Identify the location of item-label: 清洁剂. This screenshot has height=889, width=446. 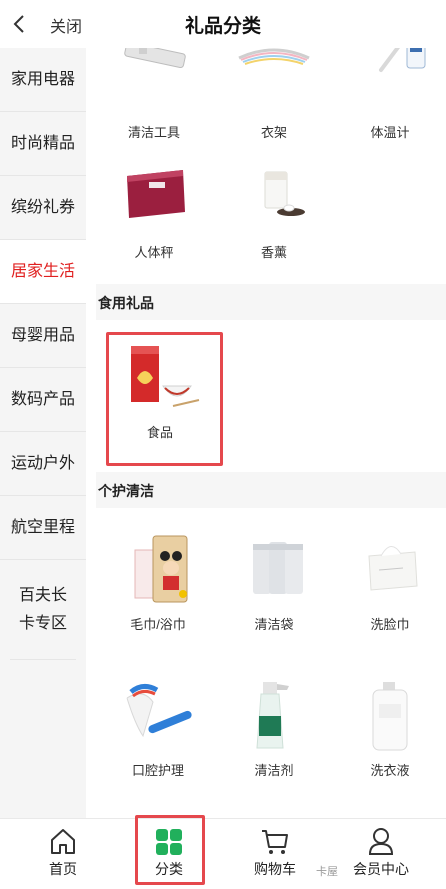
(274, 770).